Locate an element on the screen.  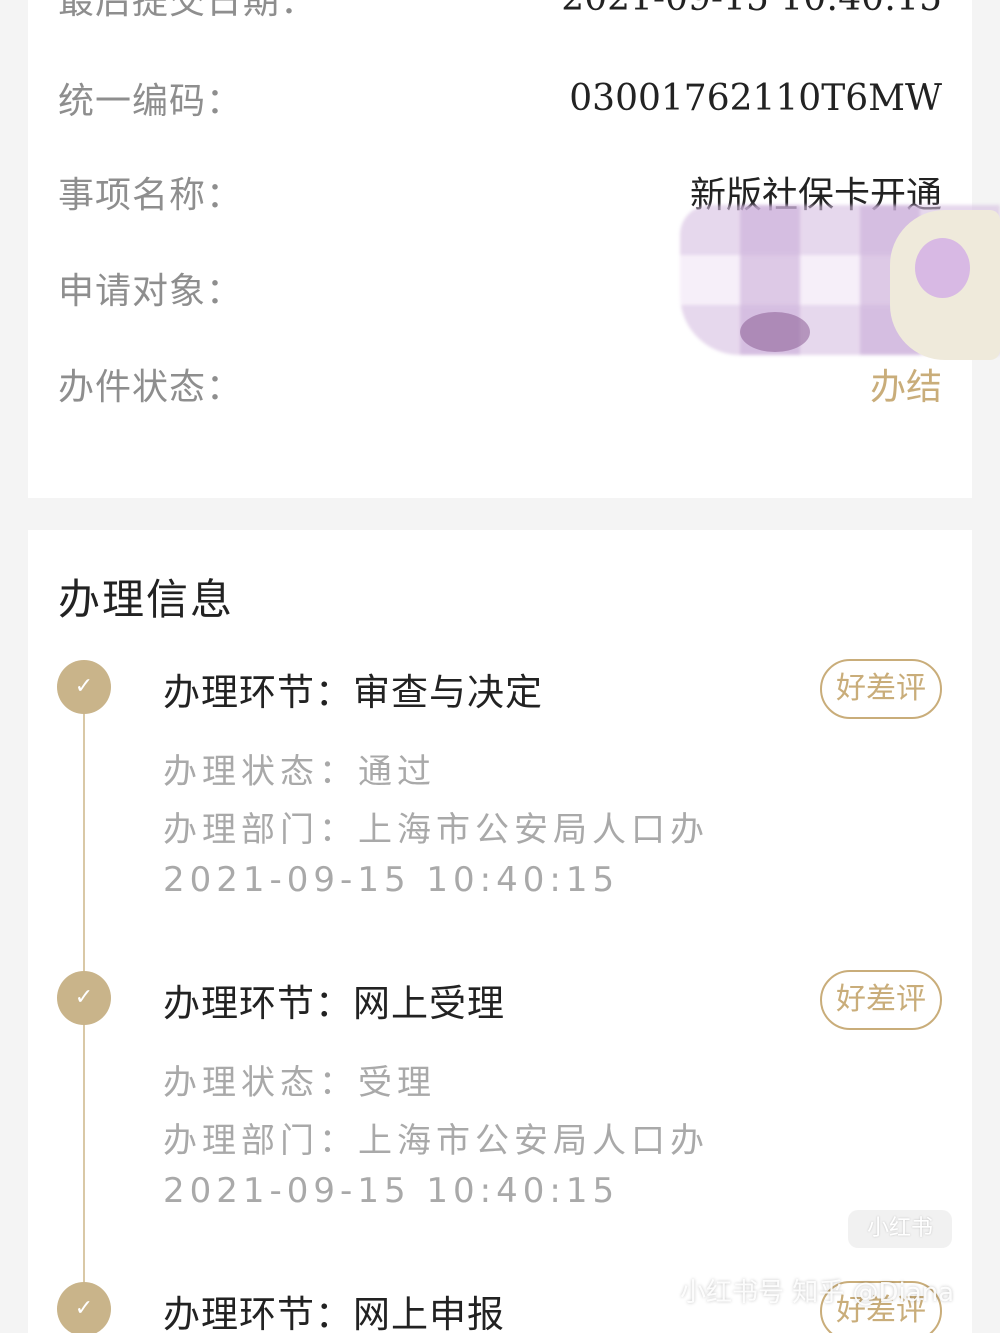
watermark-text: 小红书号 知乎 @Diana is located at coordinates (817, 1293).